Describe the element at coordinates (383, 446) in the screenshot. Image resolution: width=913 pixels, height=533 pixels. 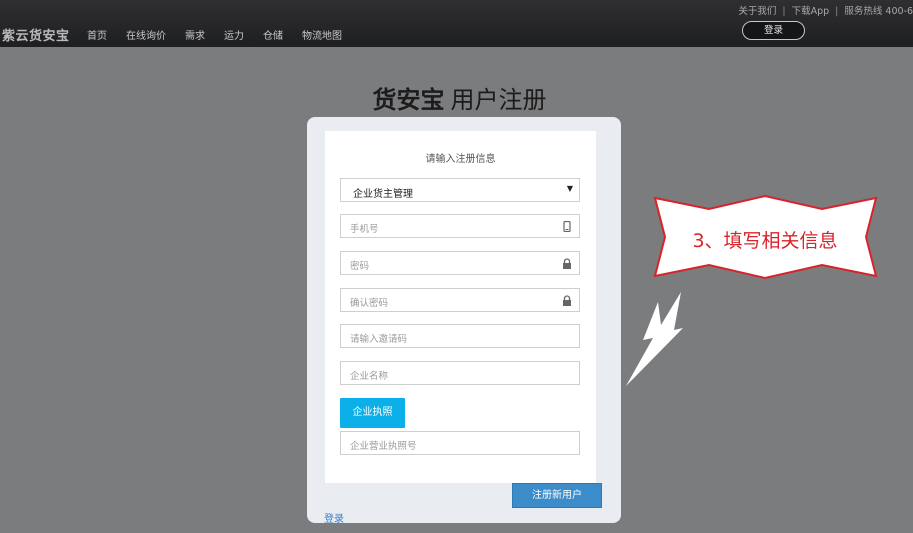
I see `license-number-placeholder: 企业营业执照号` at that location.